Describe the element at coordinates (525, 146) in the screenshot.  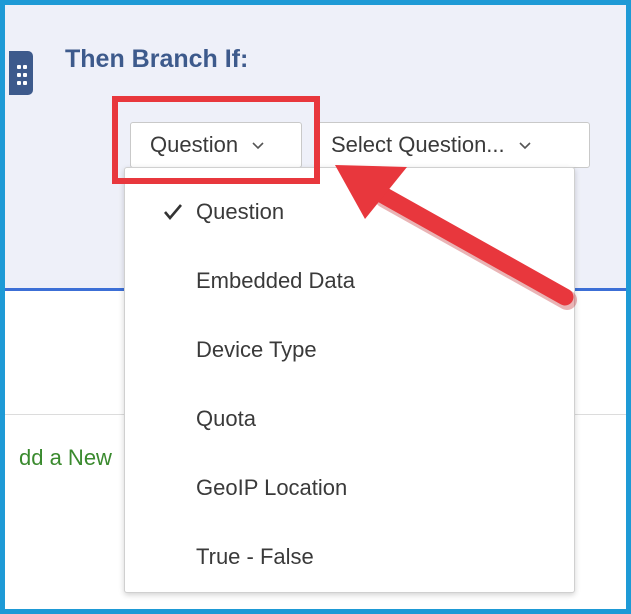
I see `chevron-down-icon` at that location.